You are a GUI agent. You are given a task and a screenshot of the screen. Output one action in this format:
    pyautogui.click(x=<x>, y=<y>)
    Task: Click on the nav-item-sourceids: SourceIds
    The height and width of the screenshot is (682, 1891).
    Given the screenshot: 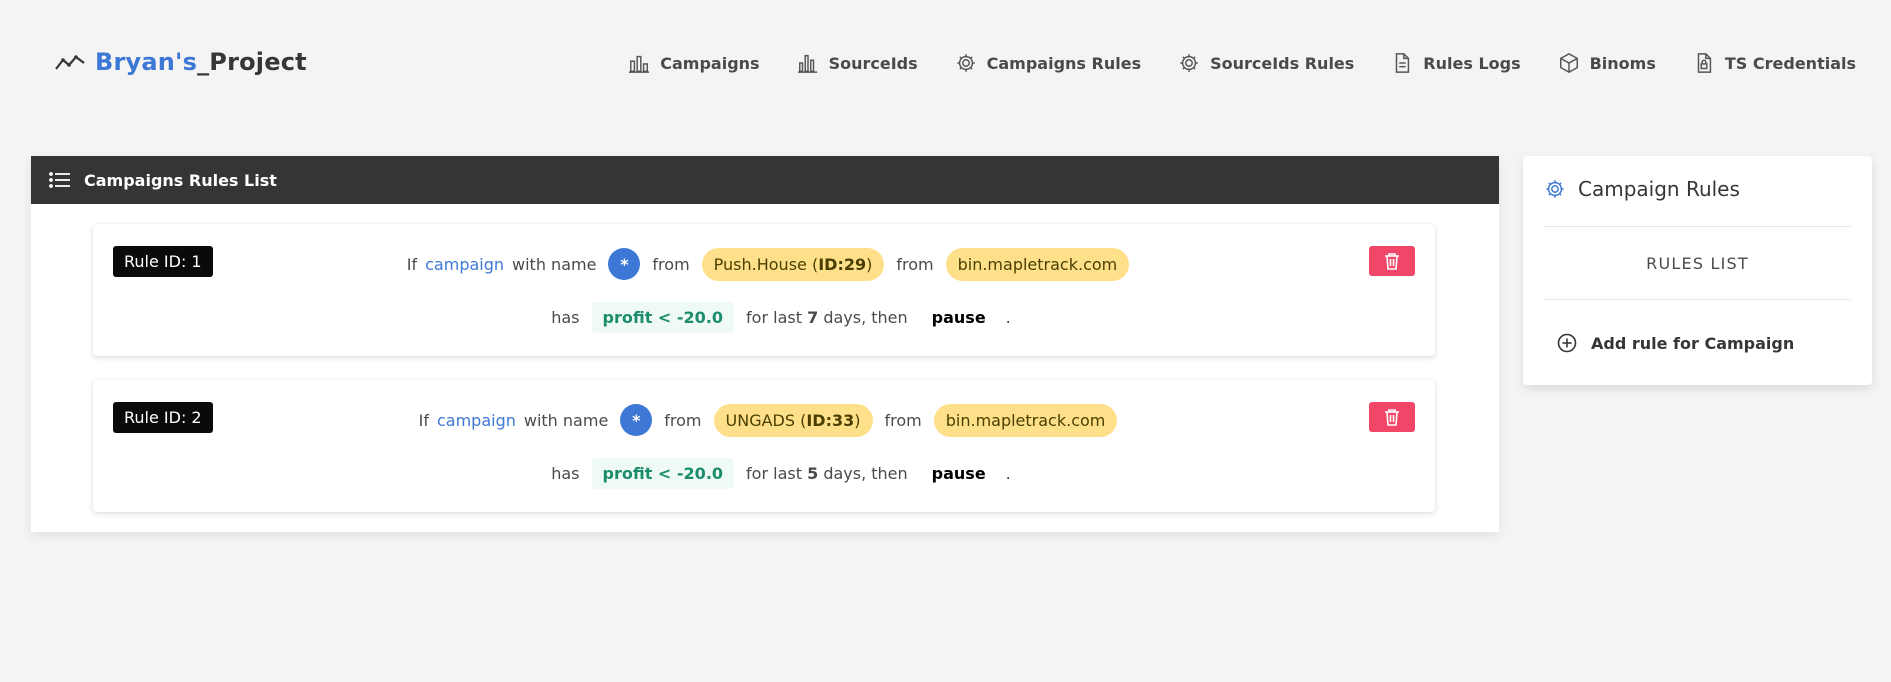 What is the action you would take?
    pyautogui.click(x=857, y=63)
    